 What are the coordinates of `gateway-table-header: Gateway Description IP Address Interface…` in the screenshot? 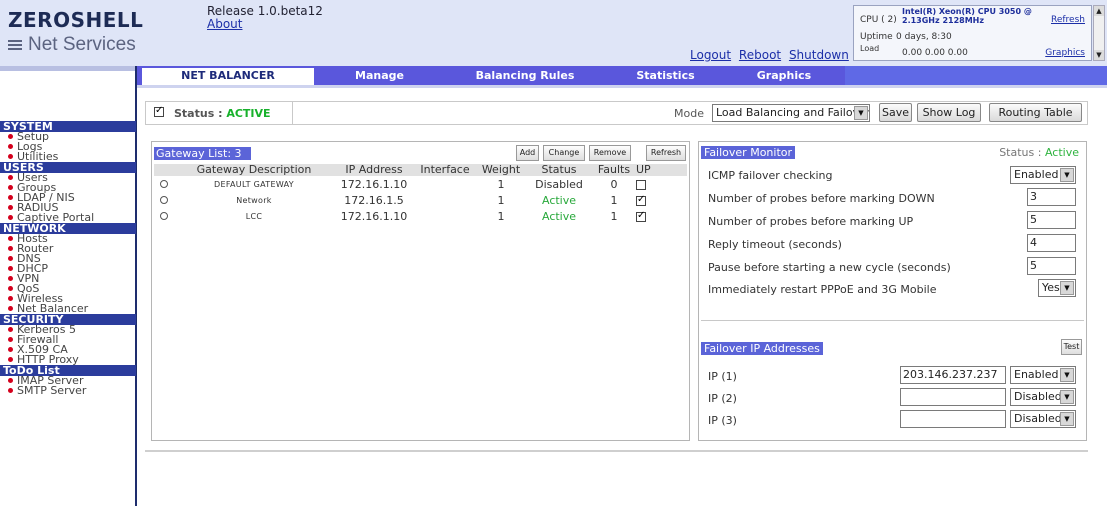 It's located at (420, 170).